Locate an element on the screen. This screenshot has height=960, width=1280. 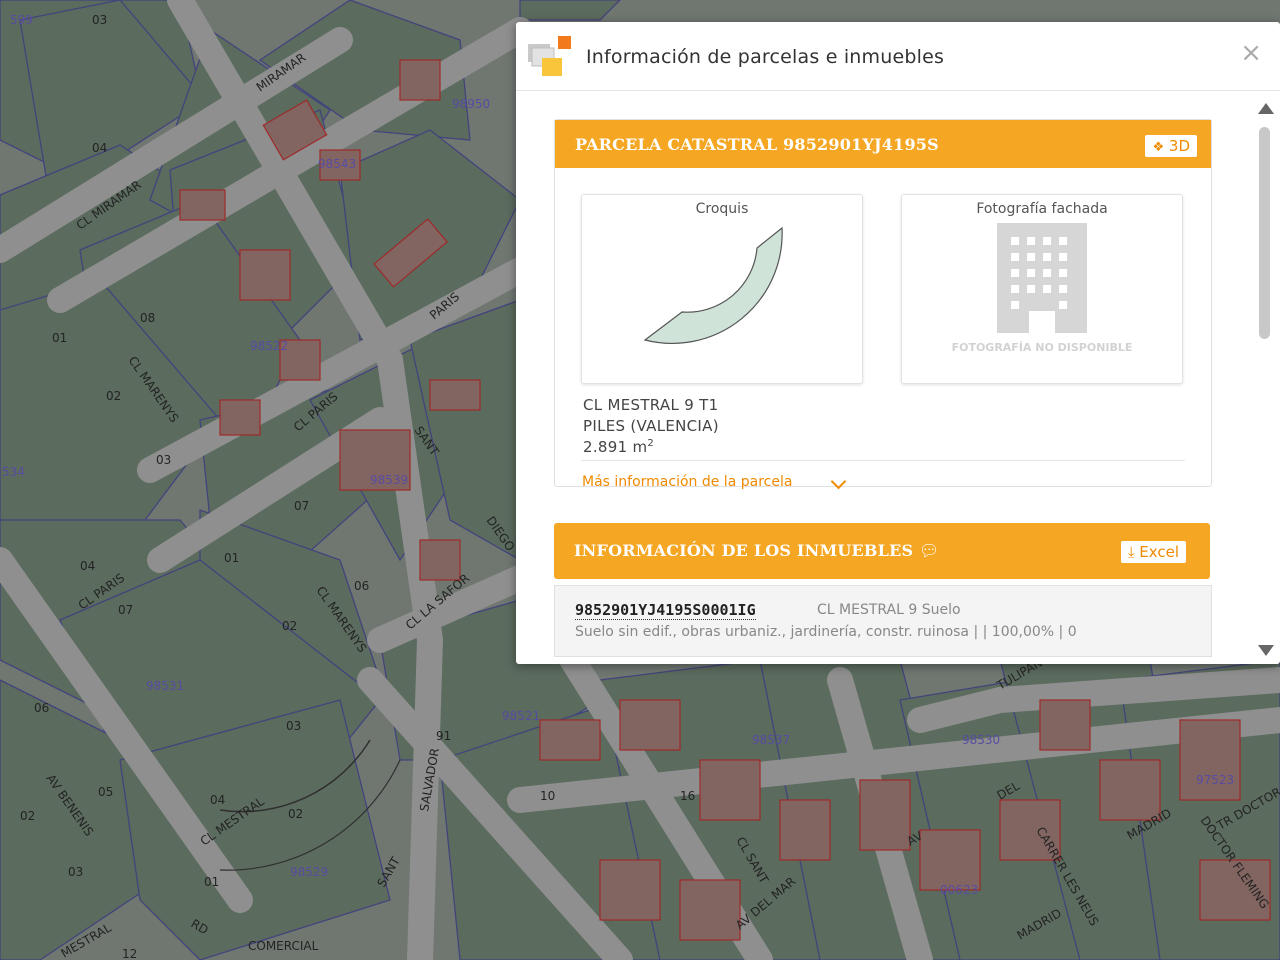
property-location: CL MESTRAL 9 Suelo is located at coordinates (889, 610).